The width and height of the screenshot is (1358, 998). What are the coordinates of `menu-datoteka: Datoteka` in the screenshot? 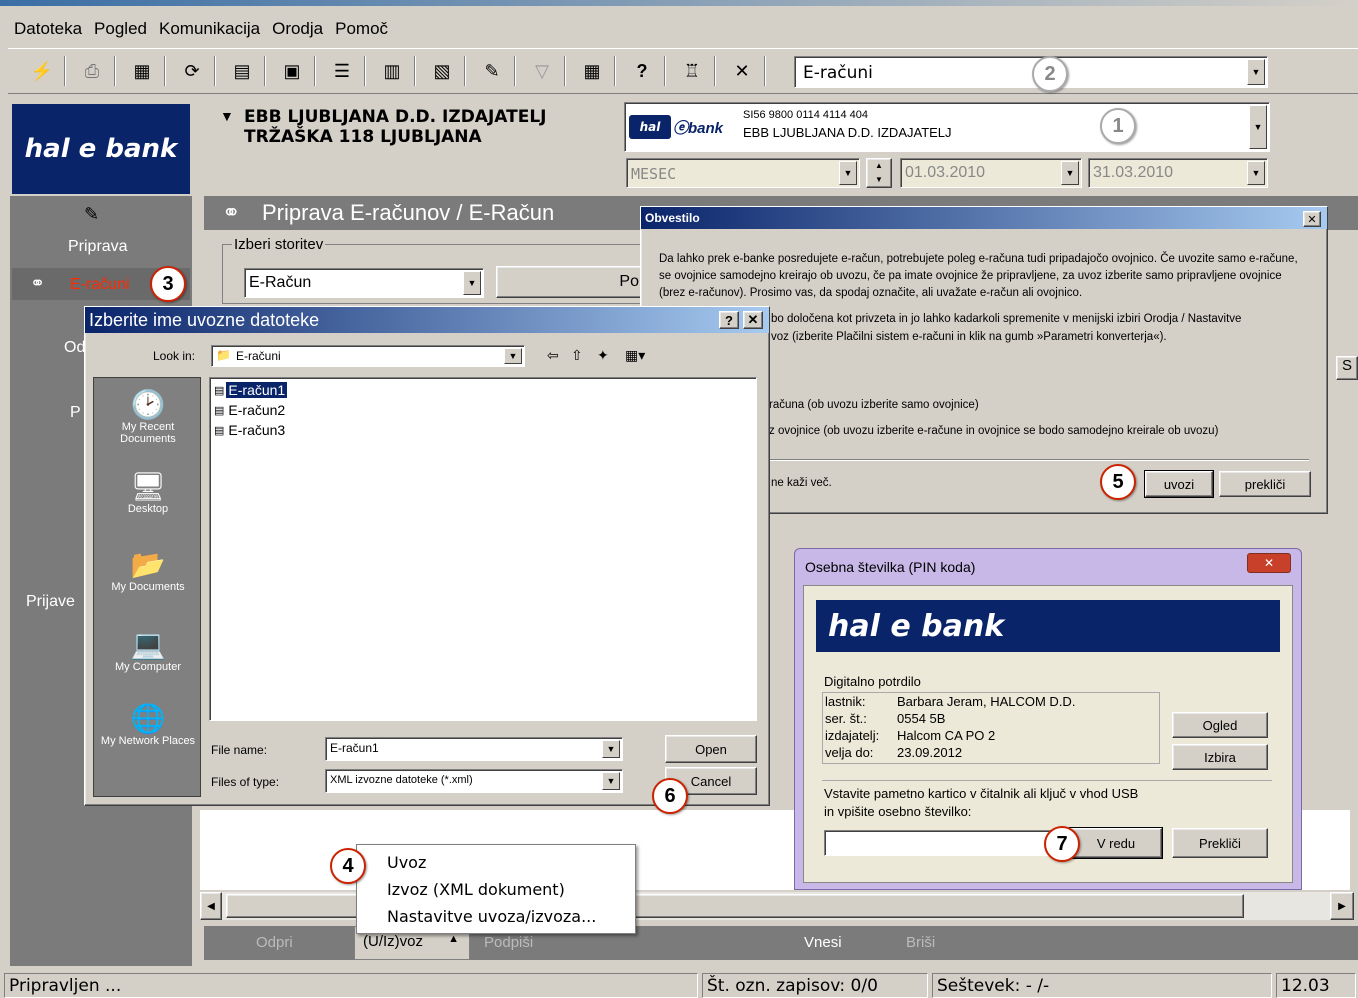 It's located at (48, 29).